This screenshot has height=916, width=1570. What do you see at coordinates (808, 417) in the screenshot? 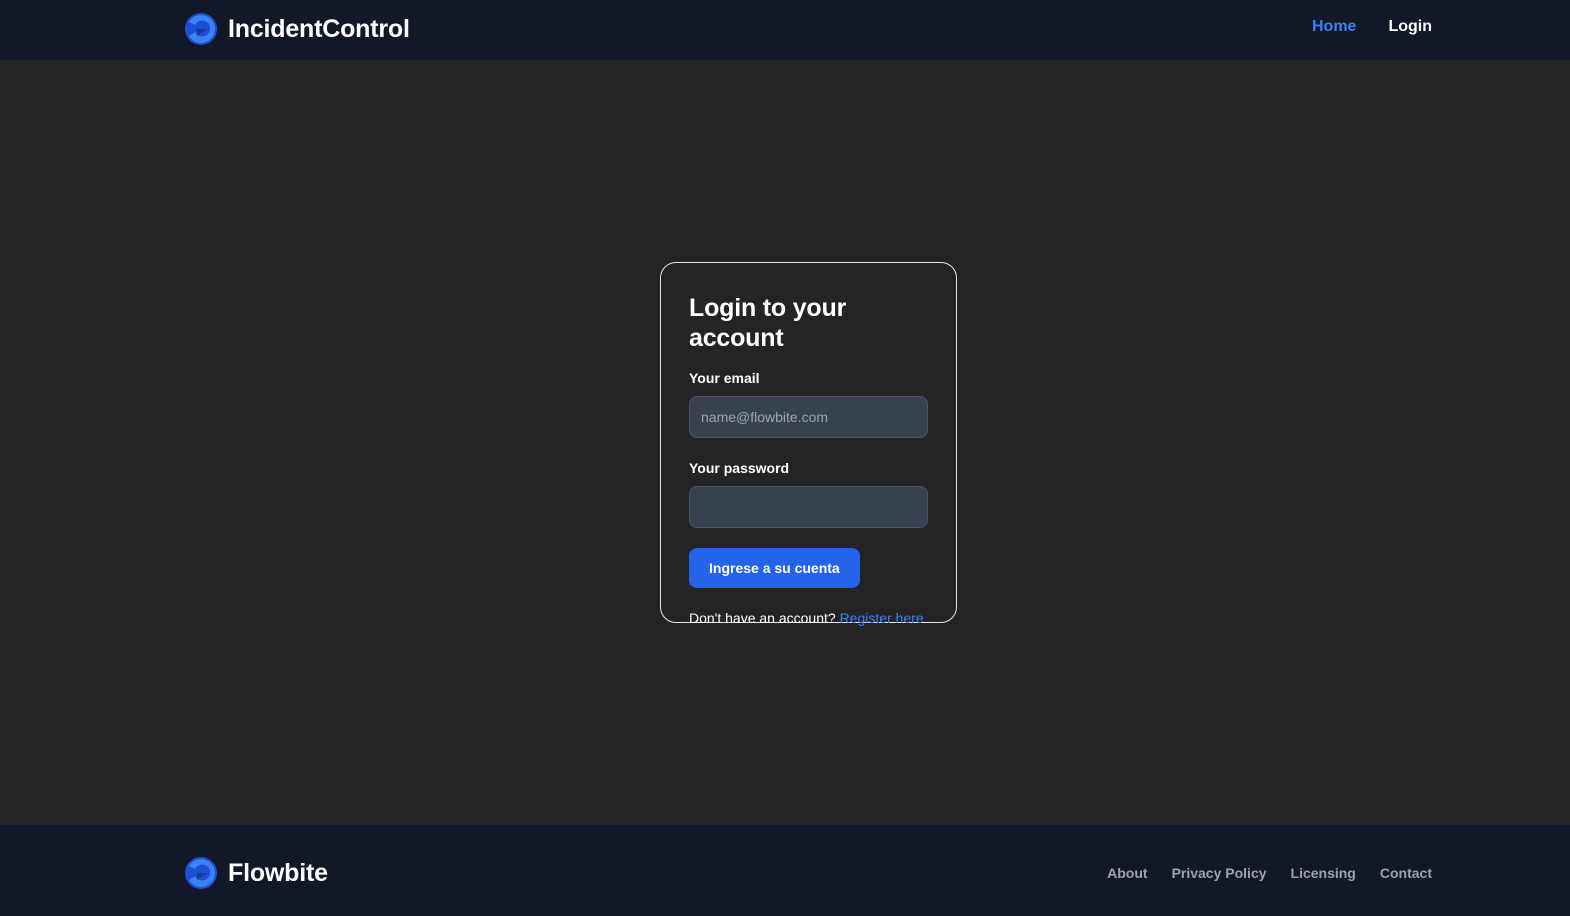
I see `email-input` at bounding box center [808, 417].